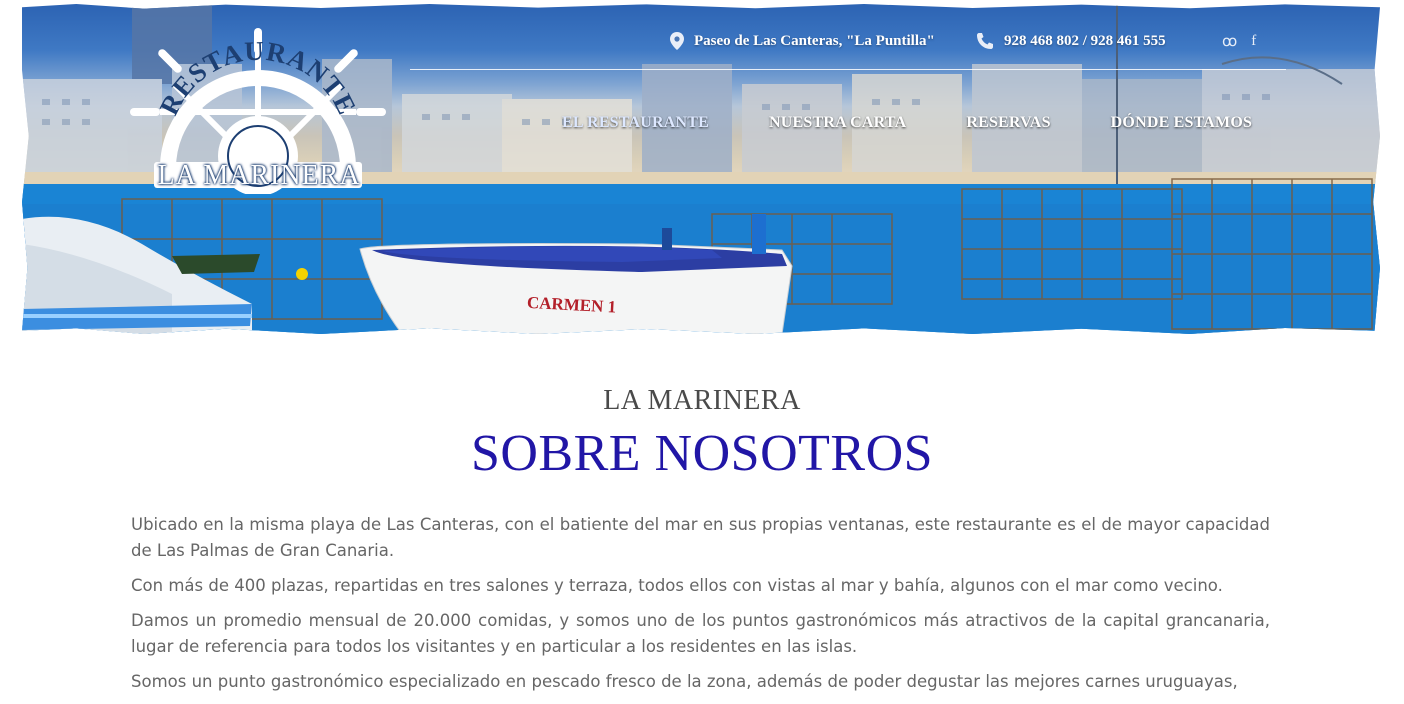  Describe the element at coordinates (1229, 41) in the screenshot. I see `tripadvisor-icon: ꝏ` at that location.